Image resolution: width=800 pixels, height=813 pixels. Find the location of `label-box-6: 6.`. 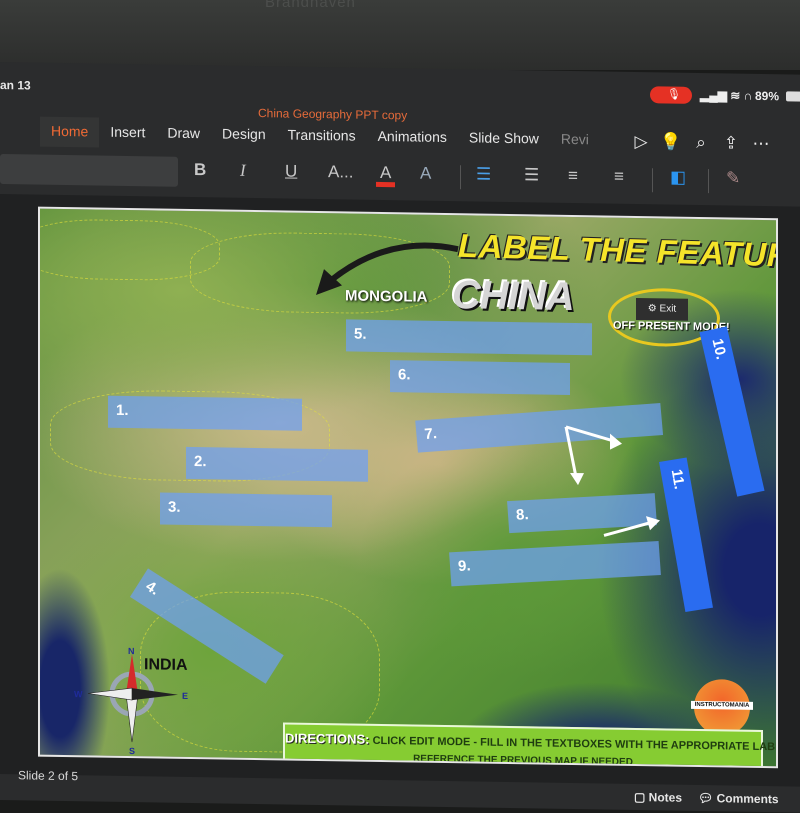

label-box-6: 6. is located at coordinates (480, 377).